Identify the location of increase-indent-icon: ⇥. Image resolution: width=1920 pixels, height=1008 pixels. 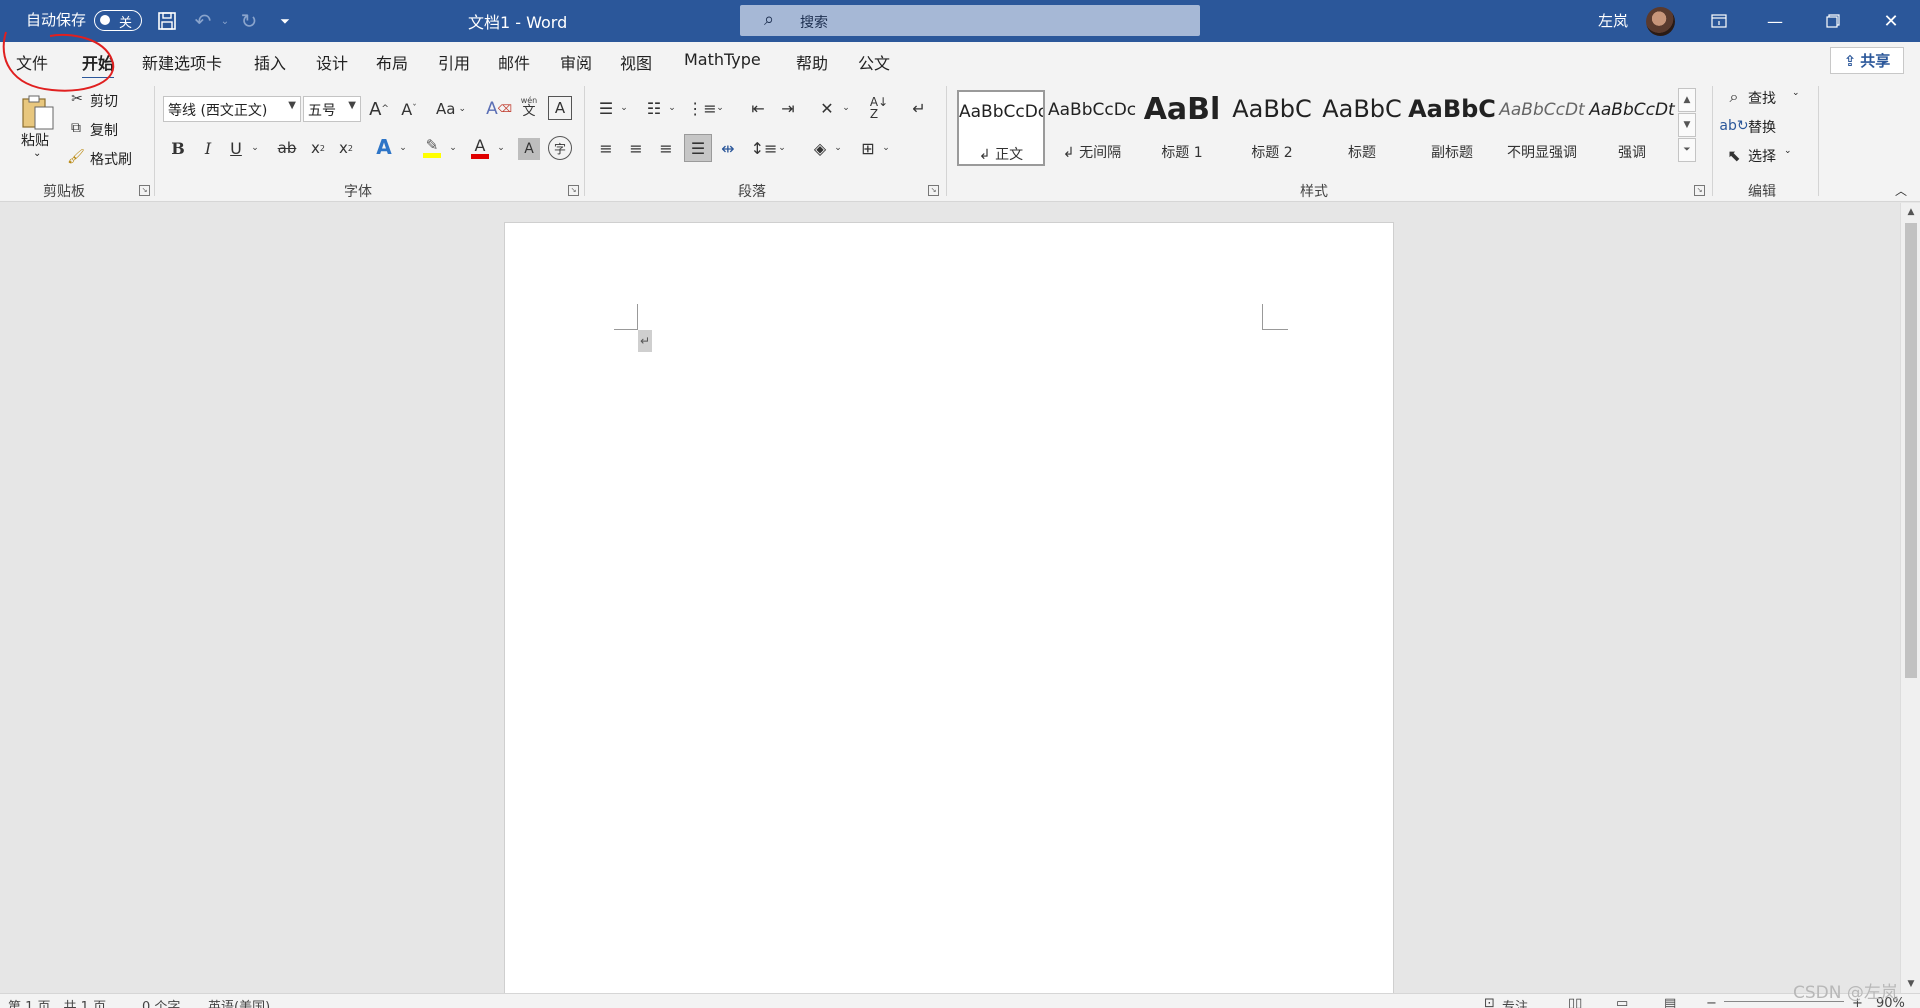
(788, 108).